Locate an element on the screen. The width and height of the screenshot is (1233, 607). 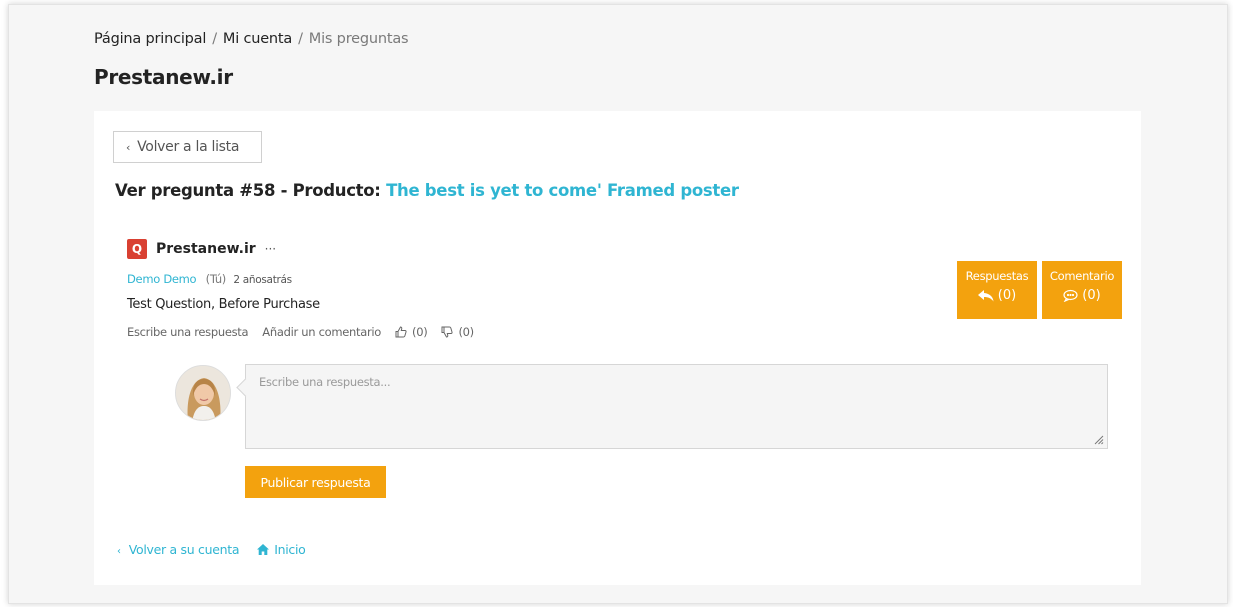
add-comment-link: Añadir un comentario is located at coordinates (321, 332).